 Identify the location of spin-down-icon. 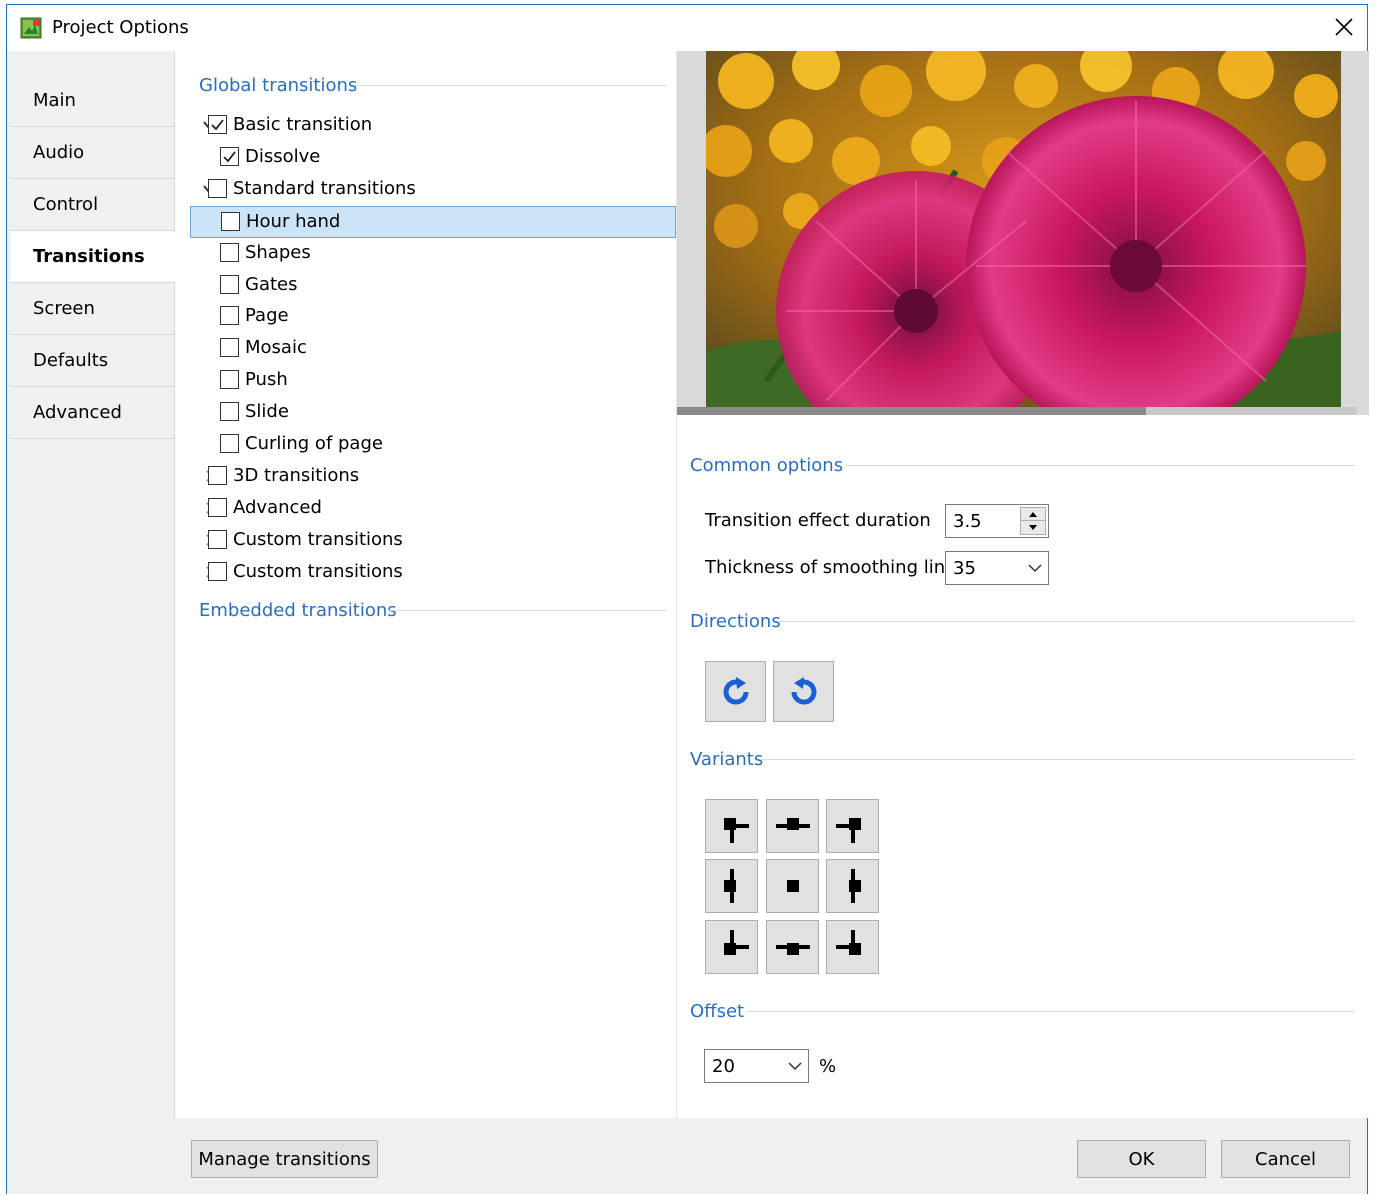
(1033, 527).